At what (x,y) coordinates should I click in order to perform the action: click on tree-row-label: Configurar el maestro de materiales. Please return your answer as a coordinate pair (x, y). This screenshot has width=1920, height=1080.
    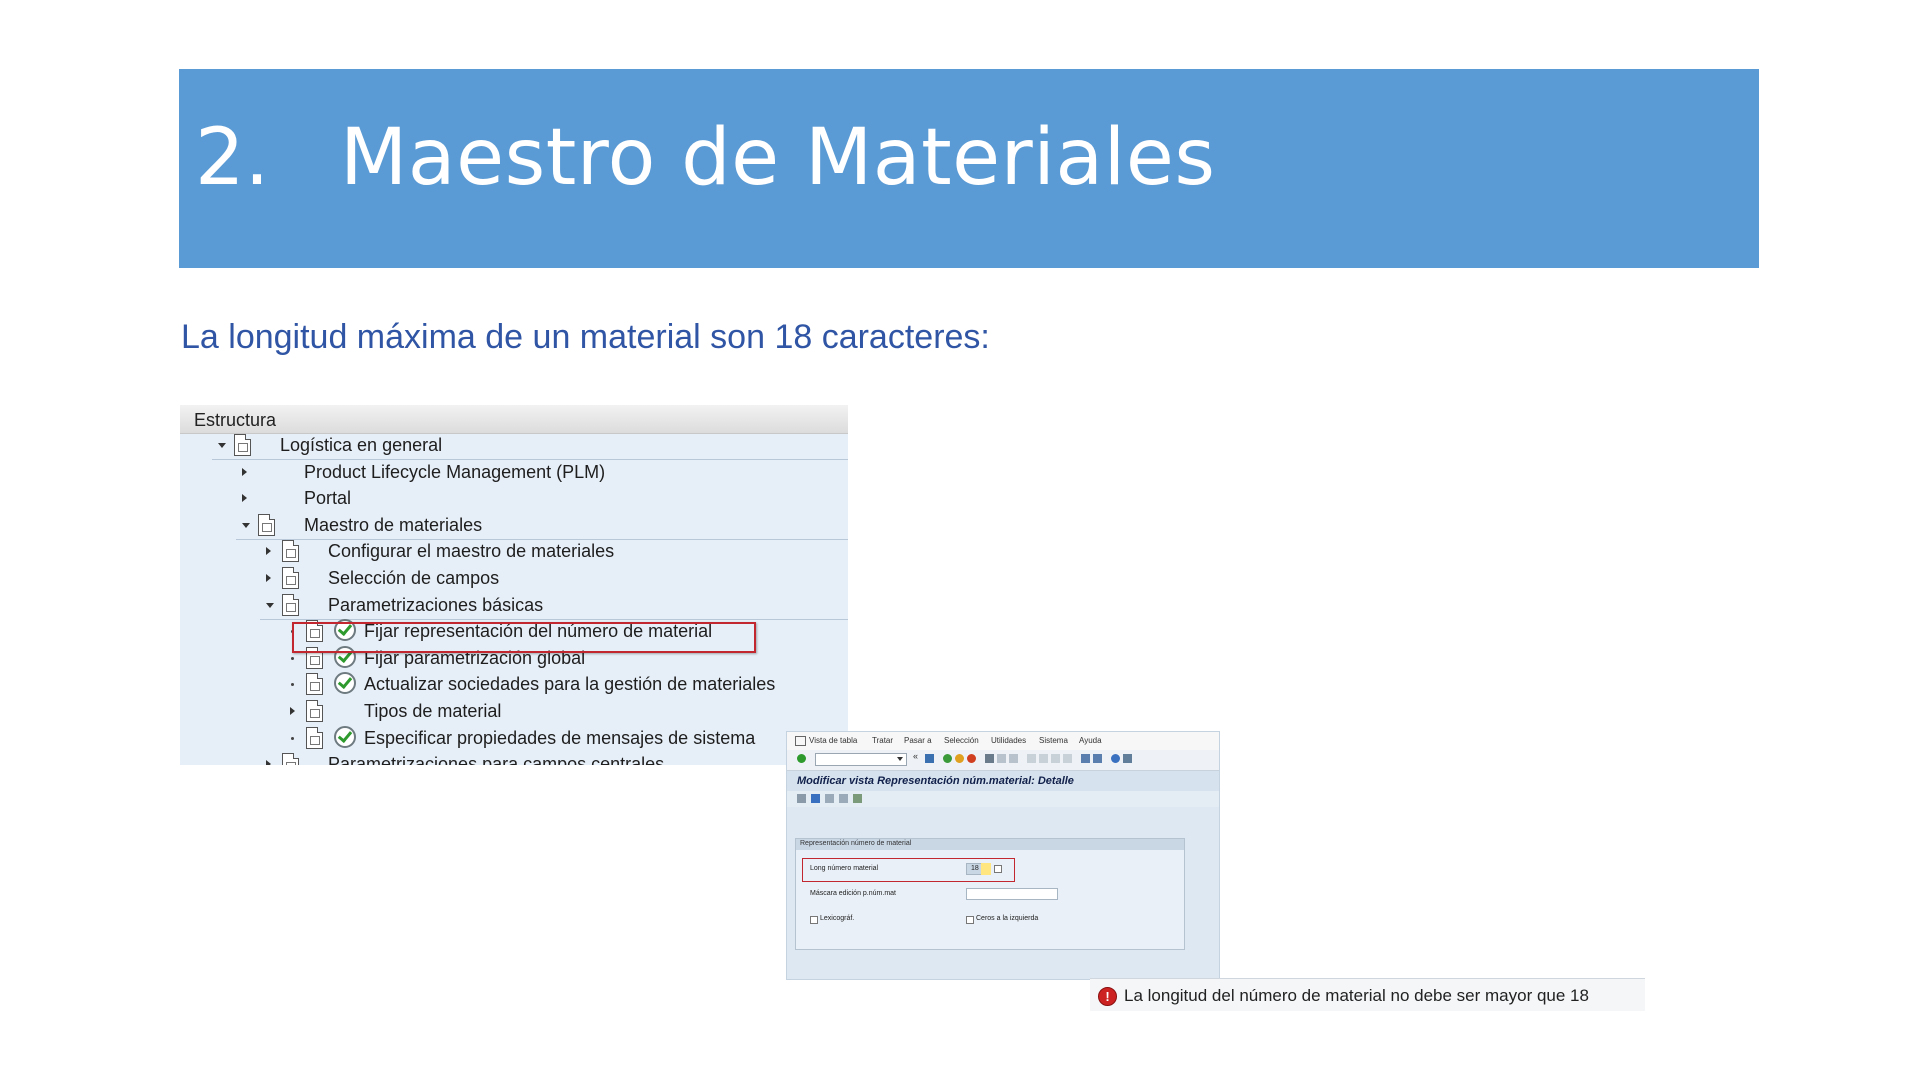
    Looking at the image, I should click on (471, 551).